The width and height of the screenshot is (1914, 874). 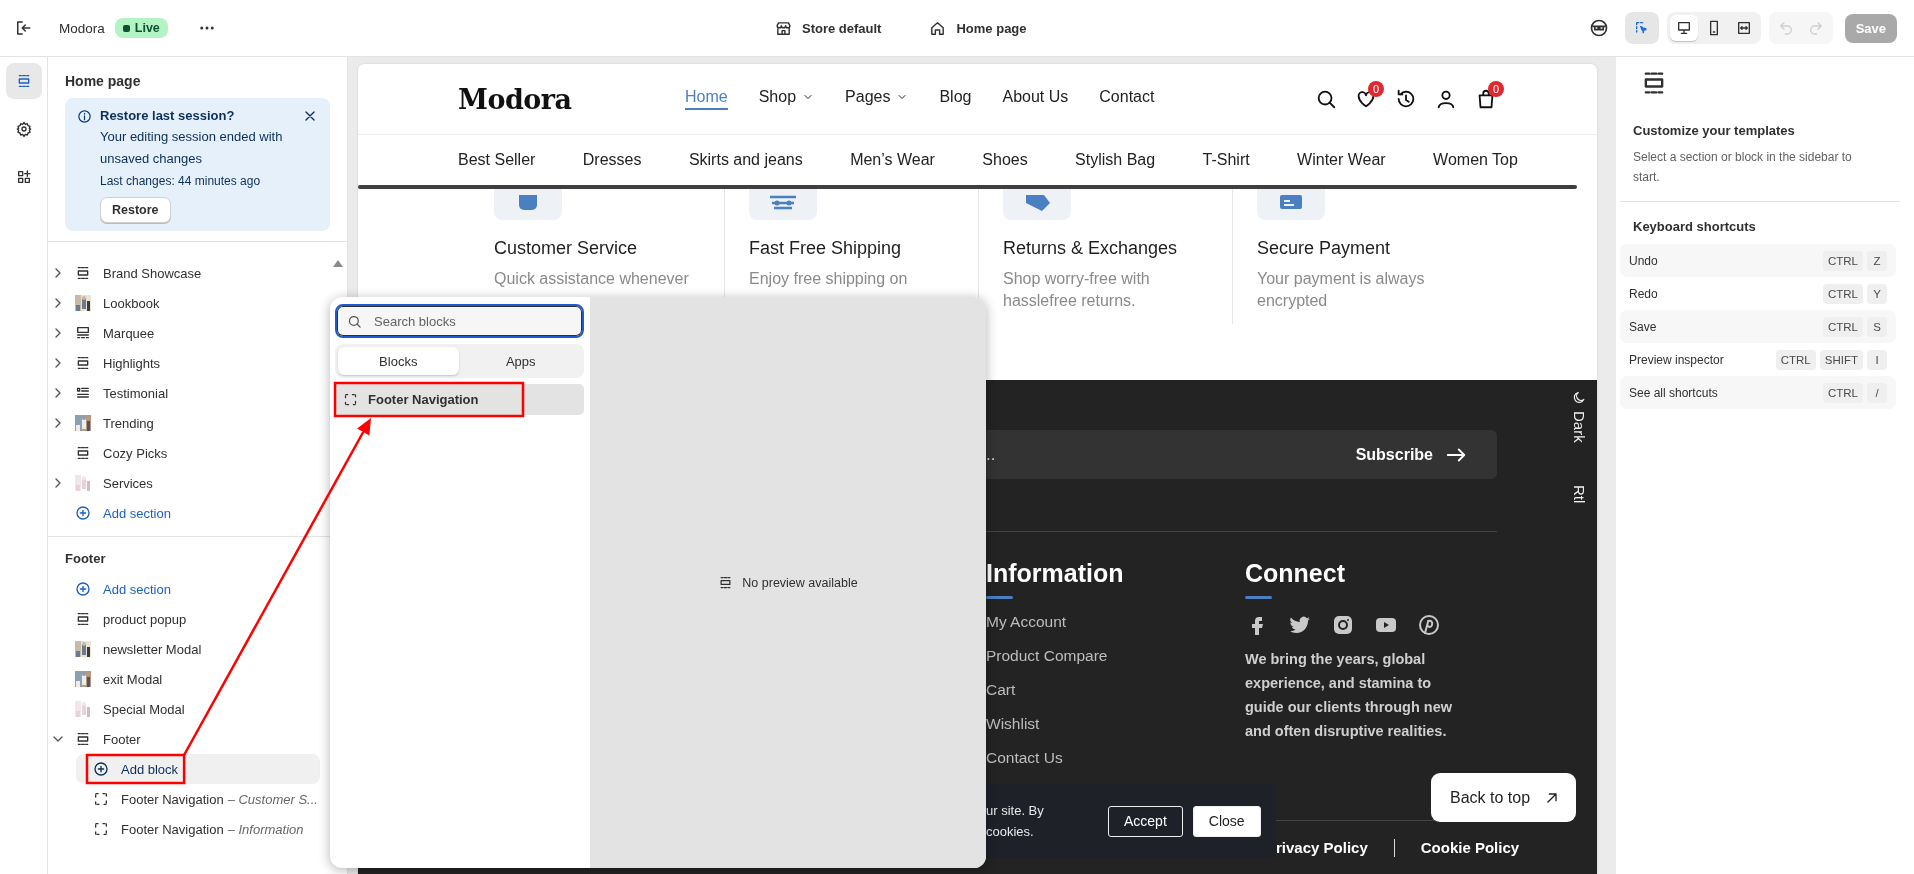 I want to click on add-block-link: Add block, so click(x=198, y=769).